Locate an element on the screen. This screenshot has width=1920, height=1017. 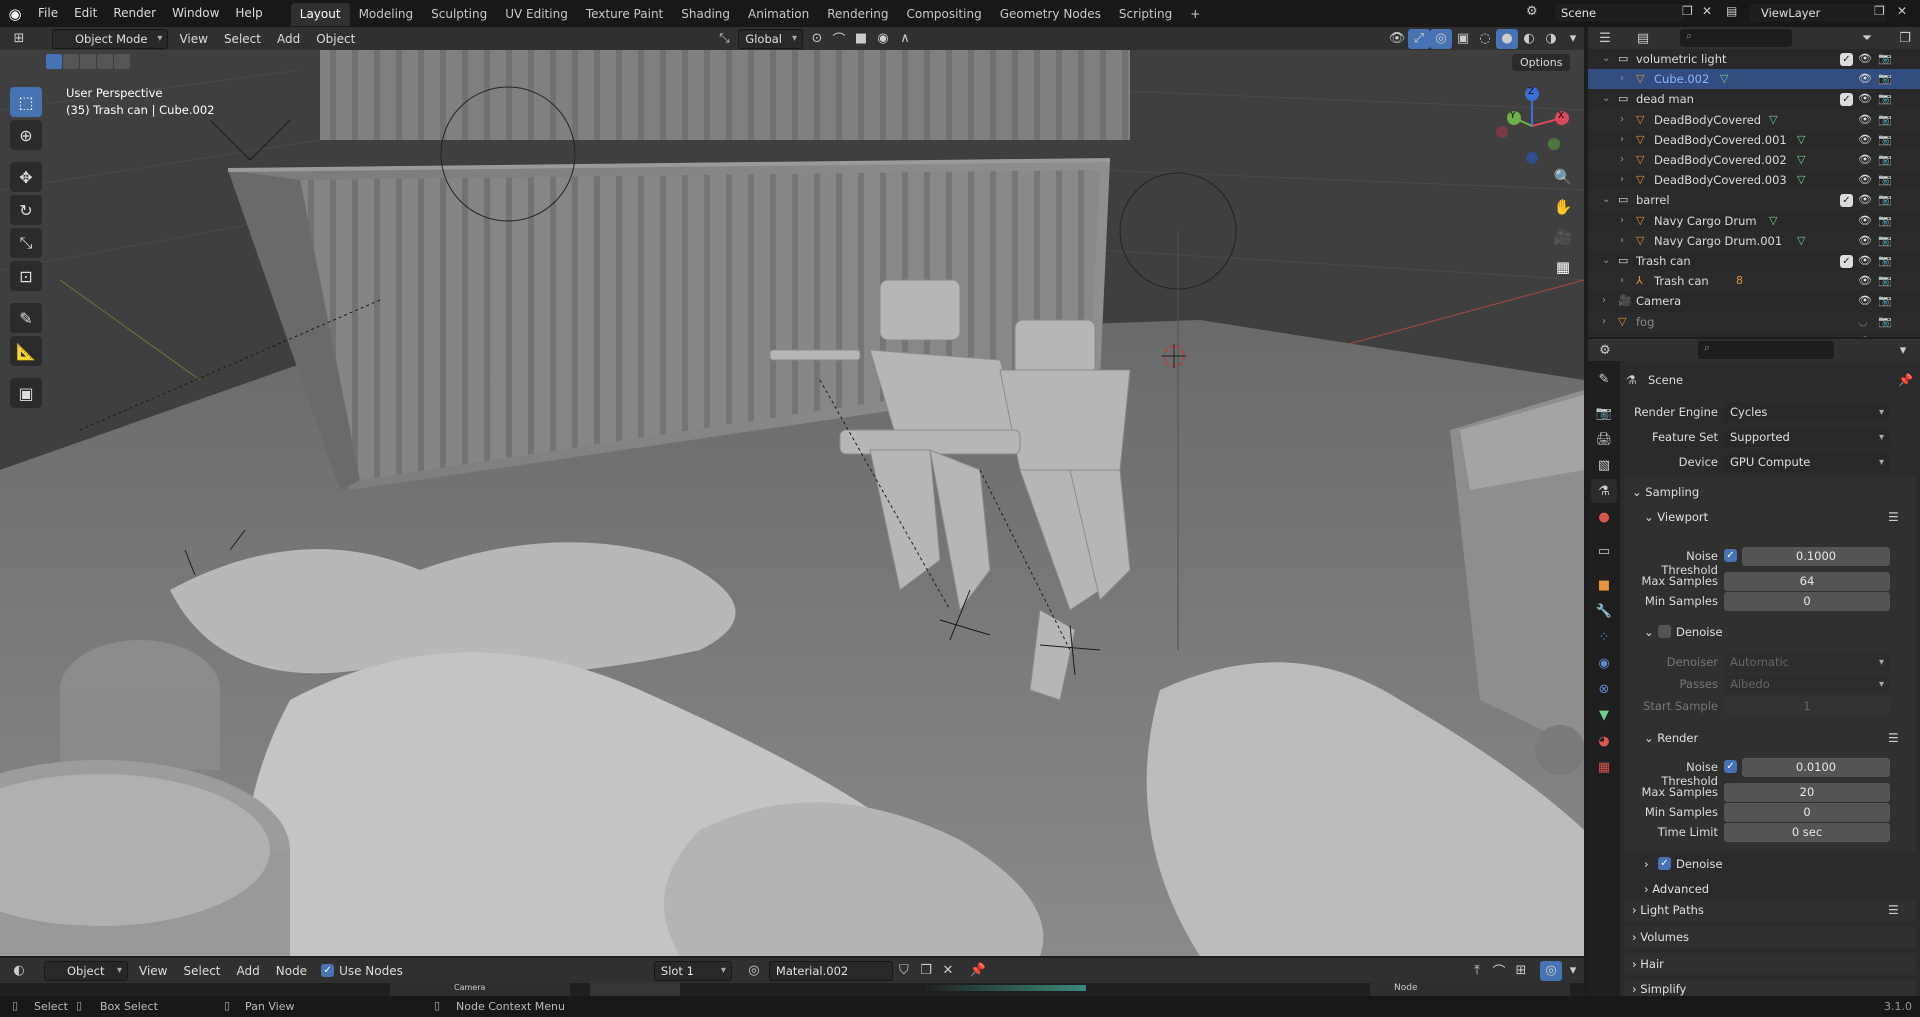
child-count-badge: 8 is located at coordinates (1739, 281).